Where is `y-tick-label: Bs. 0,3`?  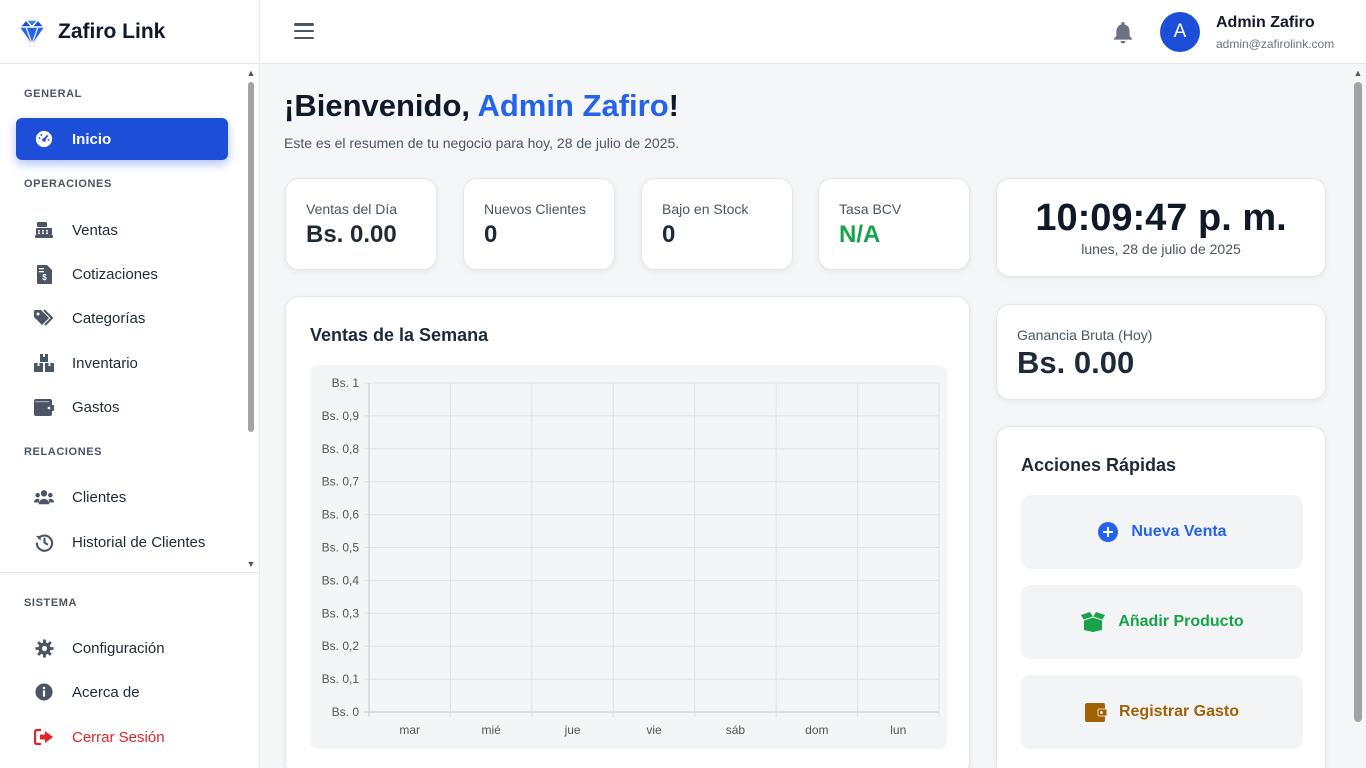
y-tick-label: Bs. 0,3 is located at coordinates (341, 613).